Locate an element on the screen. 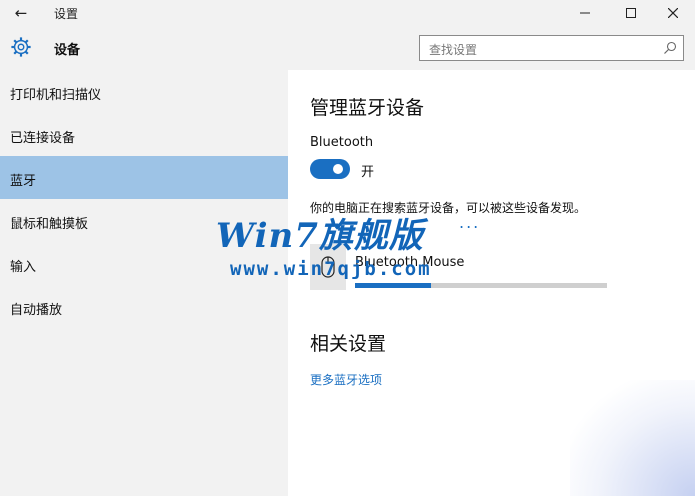 The height and width of the screenshot is (496, 695). mouse-icon is located at coordinates (328, 267).